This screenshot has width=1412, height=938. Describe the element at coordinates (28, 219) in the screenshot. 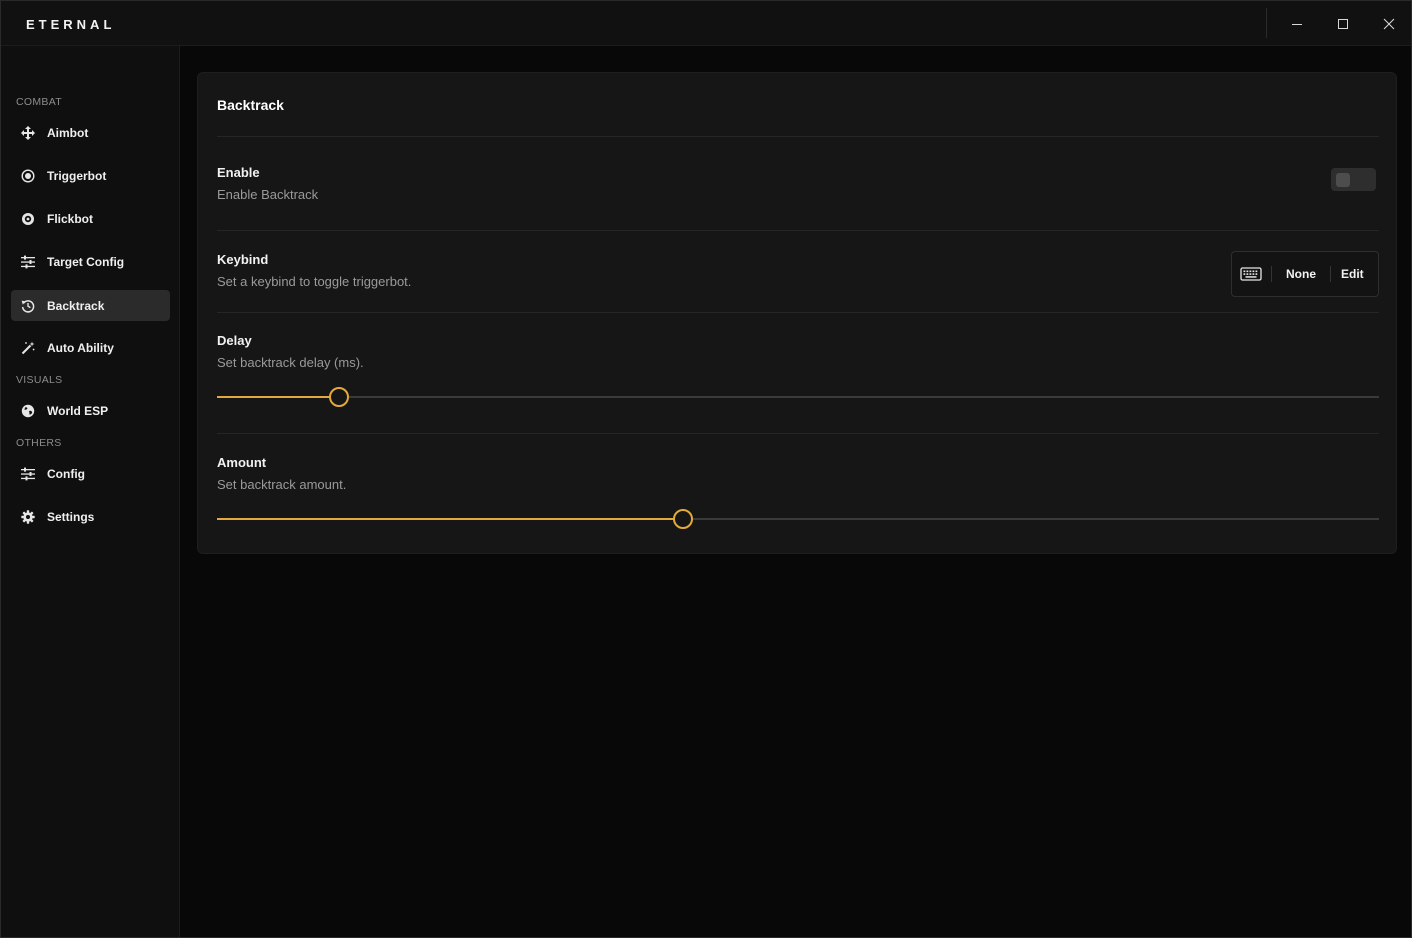

I see `compass-icon` at that location.